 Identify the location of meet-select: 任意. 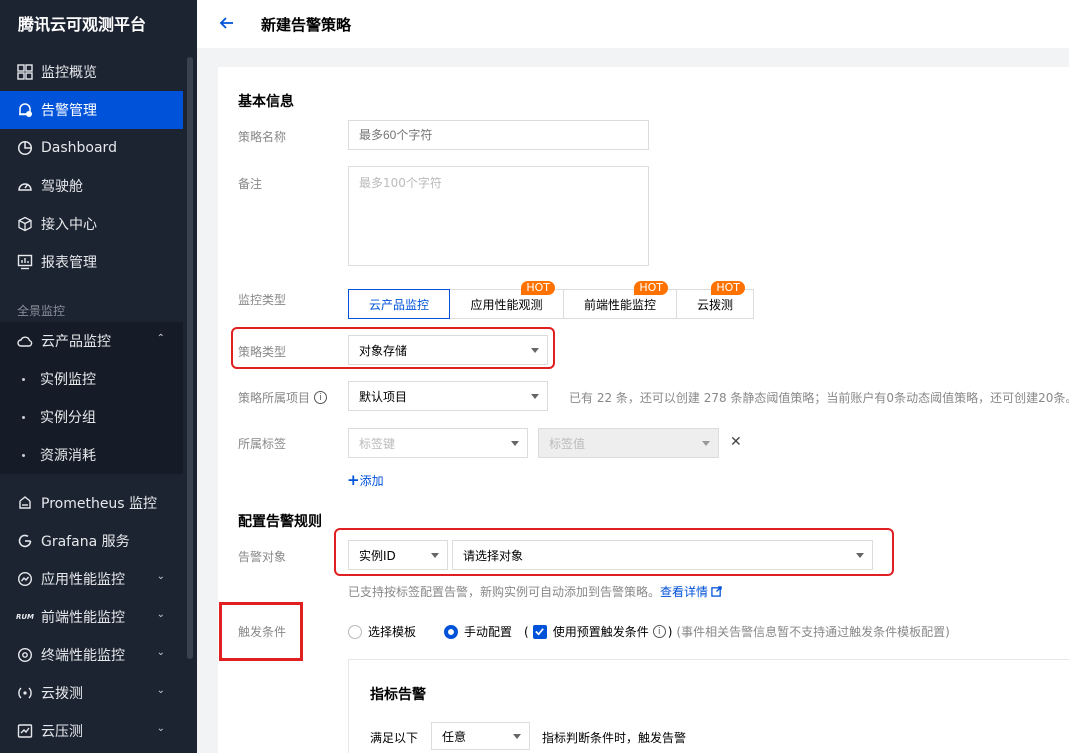
(480, 736).